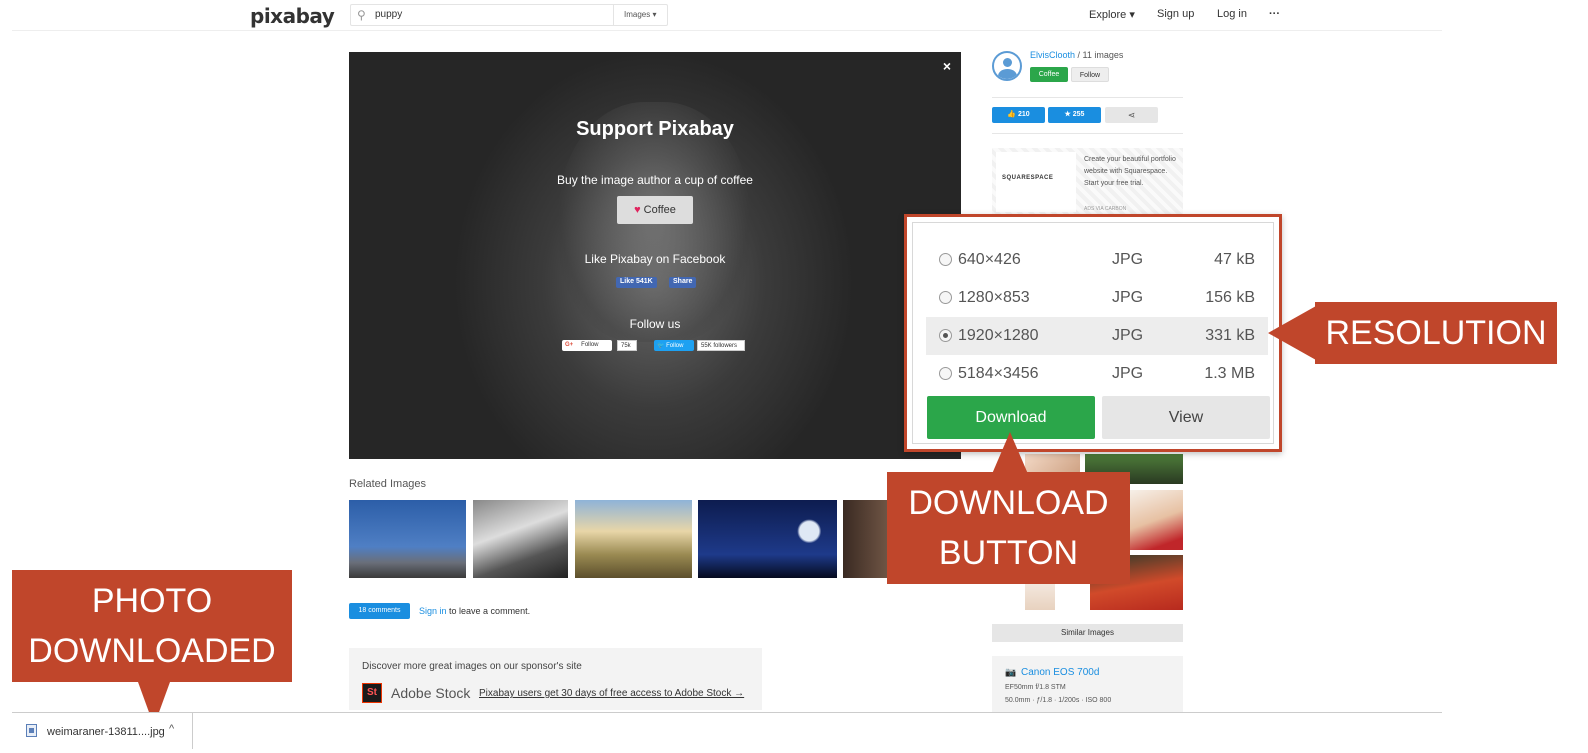  What do you see at coordinates (1008, 528) in the screenshot?
I see `download-button-callout: DOWNLOAD BUTTON` at bounding box center [1008, 528].